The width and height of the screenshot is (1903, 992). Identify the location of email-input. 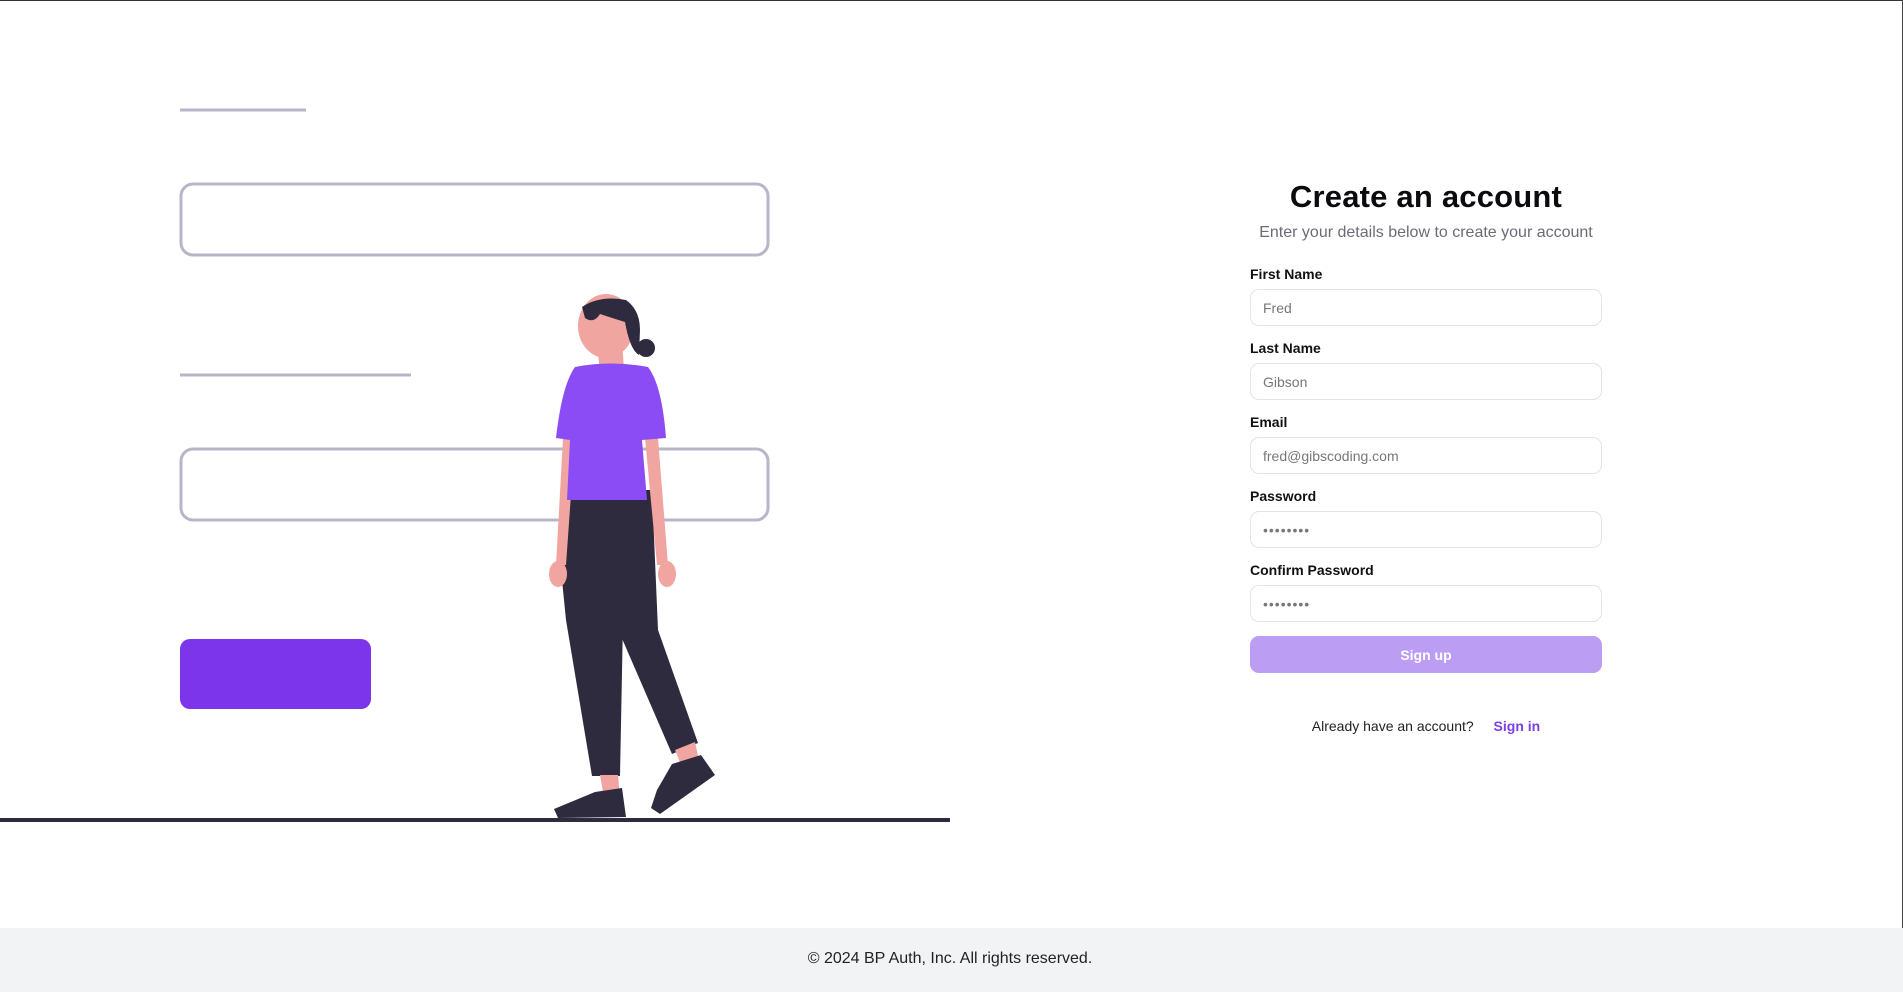
(1426, 455).